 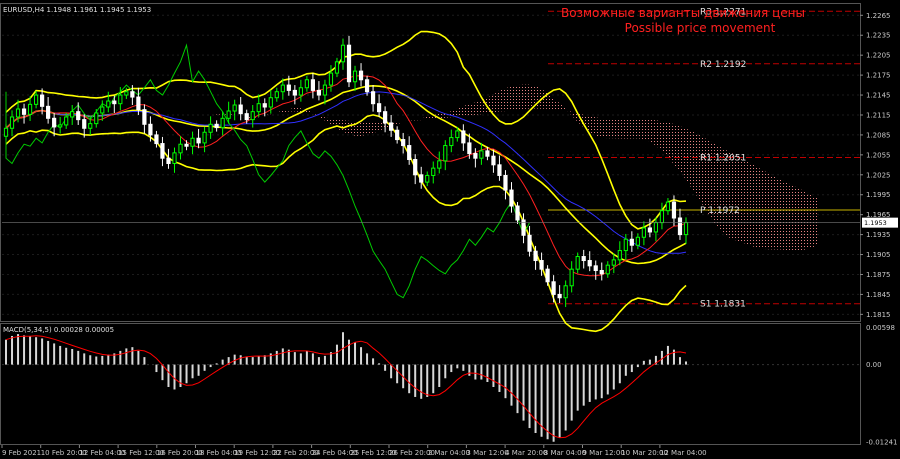 I want to click on price-tick-label: 1.2085, so click(x=878, y=135).